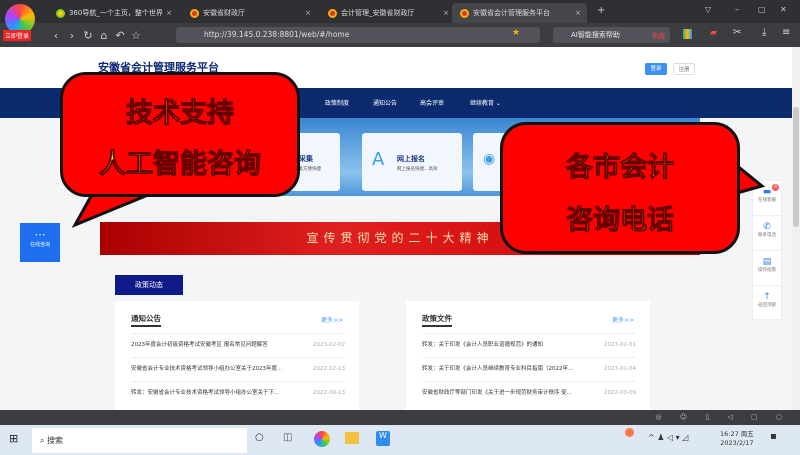 This screenshot has width=800, height=455. Describe the element at coordinates (668, 437) in the screenshot. I see `tray-icons: ^ ♟ ◁ ▾ ◿` at that location.